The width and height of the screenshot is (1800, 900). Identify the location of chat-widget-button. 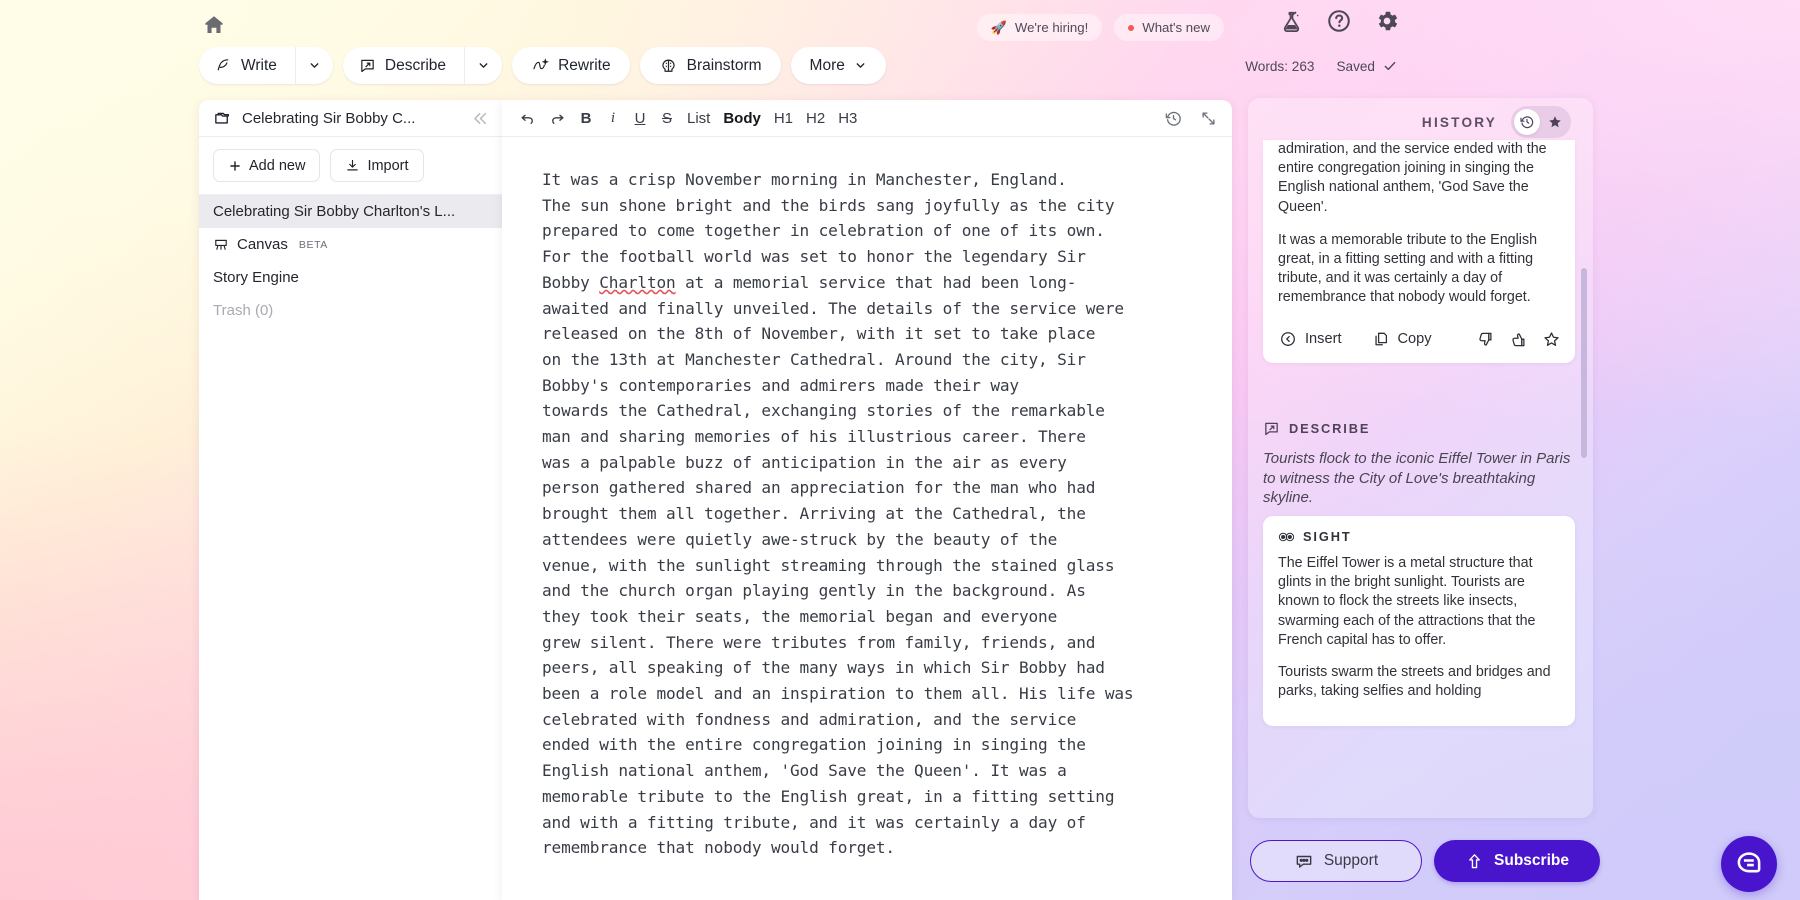
(1749, 864).